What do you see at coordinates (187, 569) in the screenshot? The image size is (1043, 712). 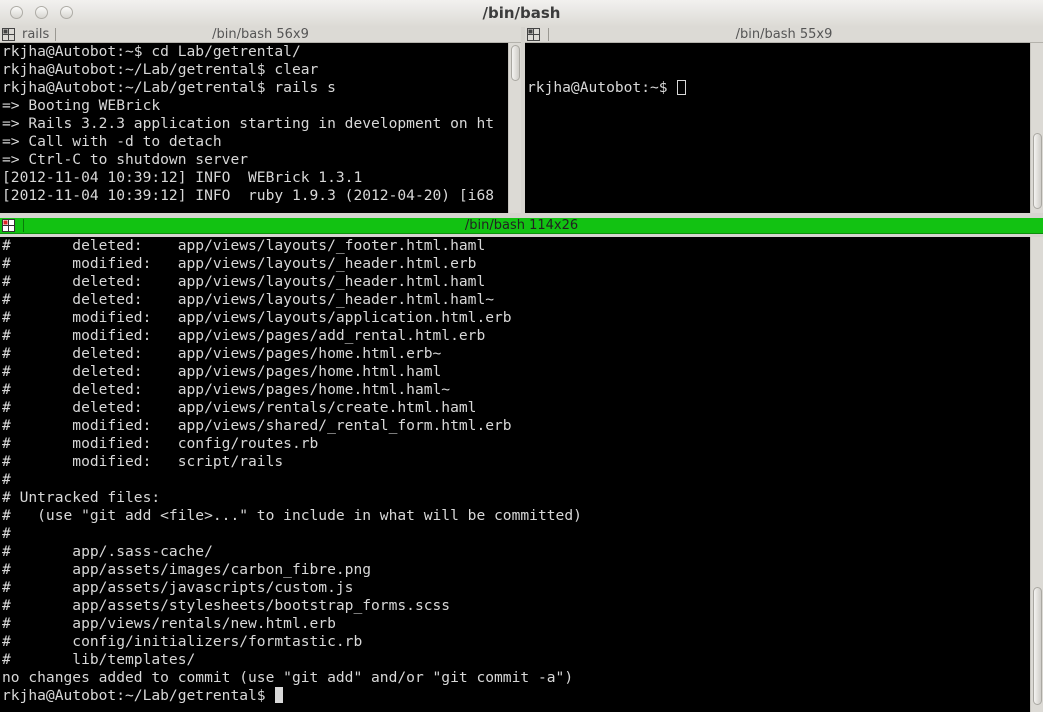 I see `terminal-line: # app/assets/images/carbon_fibre.png` at bounding box center [187, 569].